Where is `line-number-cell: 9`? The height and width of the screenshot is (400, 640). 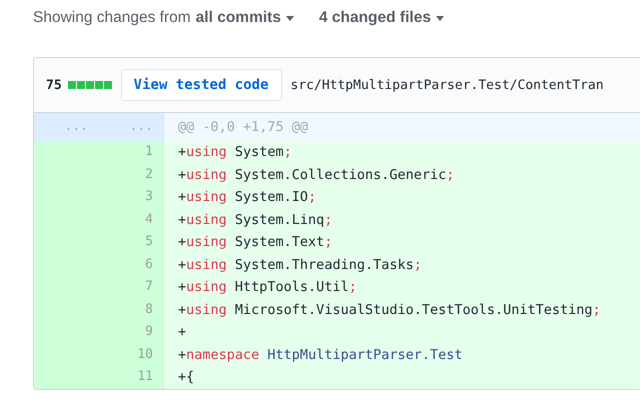
line-number-cell: 9 is located at coordinates (130, 332).